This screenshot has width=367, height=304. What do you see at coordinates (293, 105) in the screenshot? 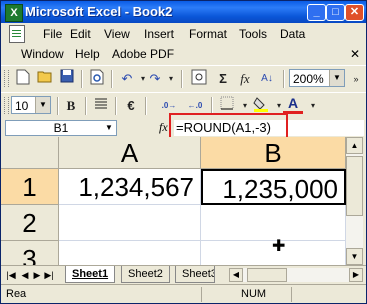
I see `font-color-button: A` at bounding box center [293, 105].